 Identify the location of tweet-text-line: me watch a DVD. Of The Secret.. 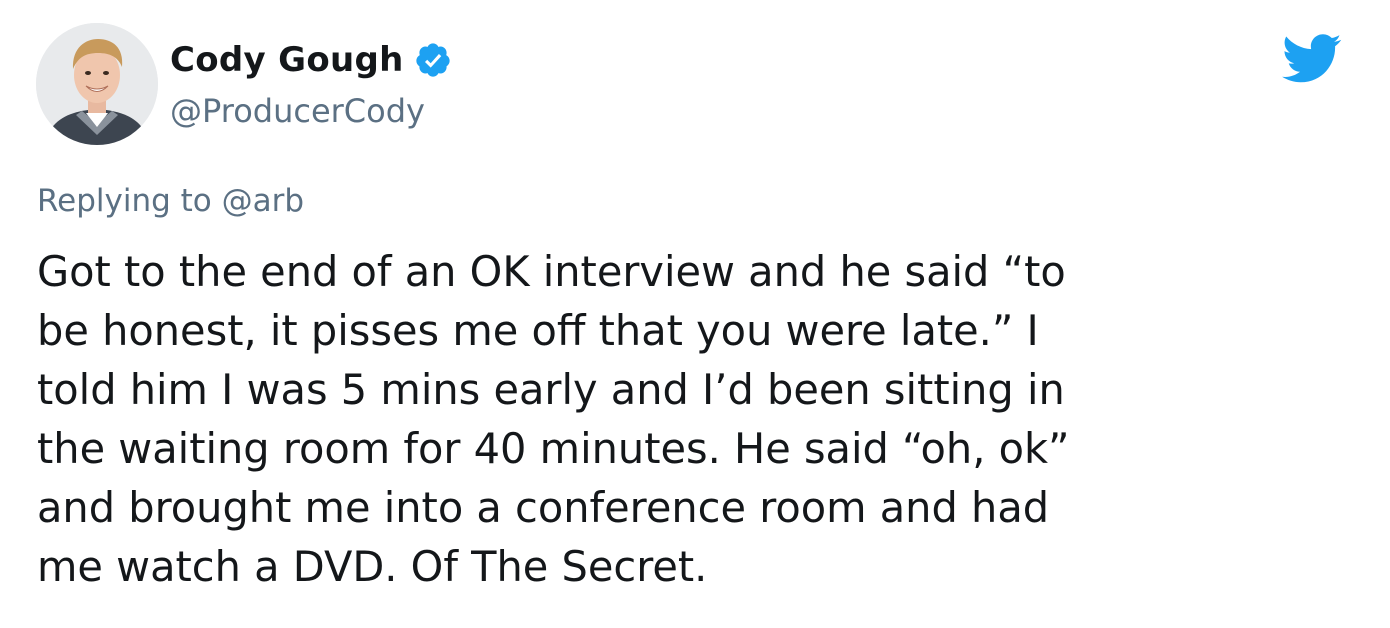
(372, 566).